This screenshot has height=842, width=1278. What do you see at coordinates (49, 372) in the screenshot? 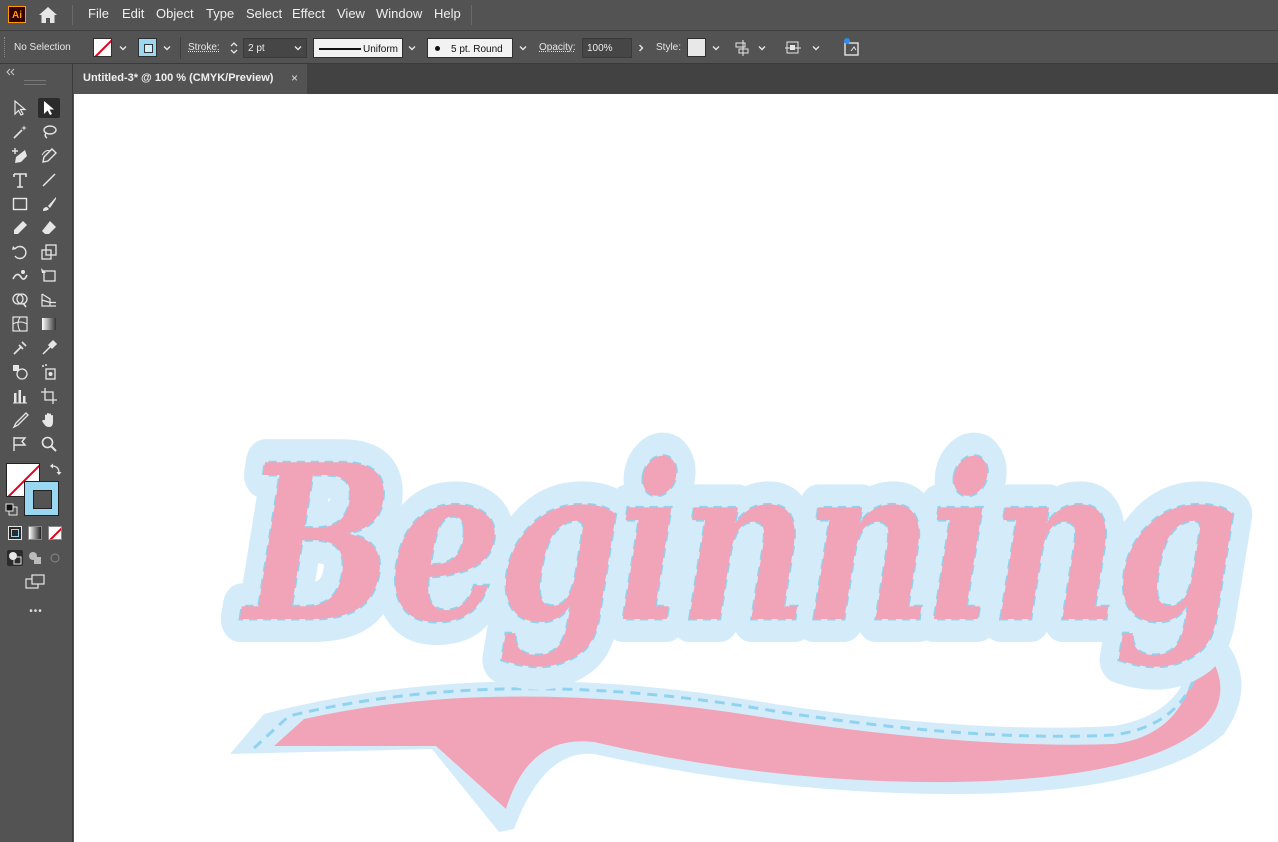
I see `symbol-sprayer-tool` at bounding box center [49, 372].